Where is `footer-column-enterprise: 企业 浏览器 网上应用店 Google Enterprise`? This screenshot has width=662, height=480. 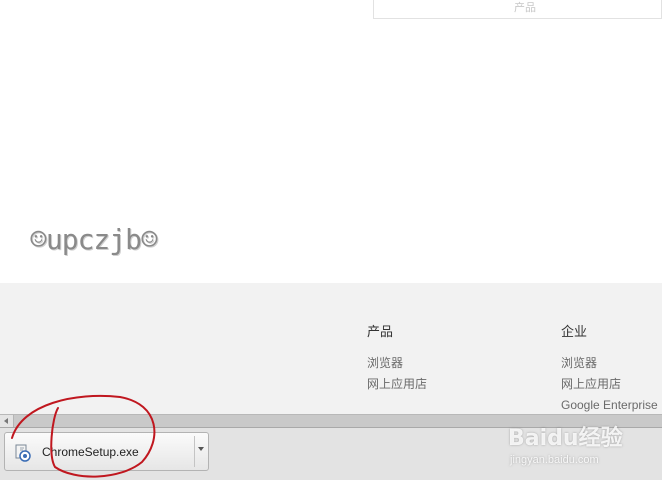 footer-column-enterprise: 企业 浏览器 网上应用店 Google Enterprise is located at coordinates (609, 368).